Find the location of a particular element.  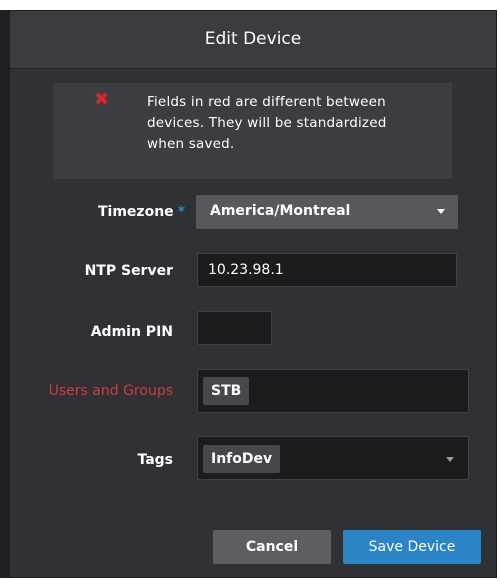

admin-pin-input is located at coordinates (234, 328).